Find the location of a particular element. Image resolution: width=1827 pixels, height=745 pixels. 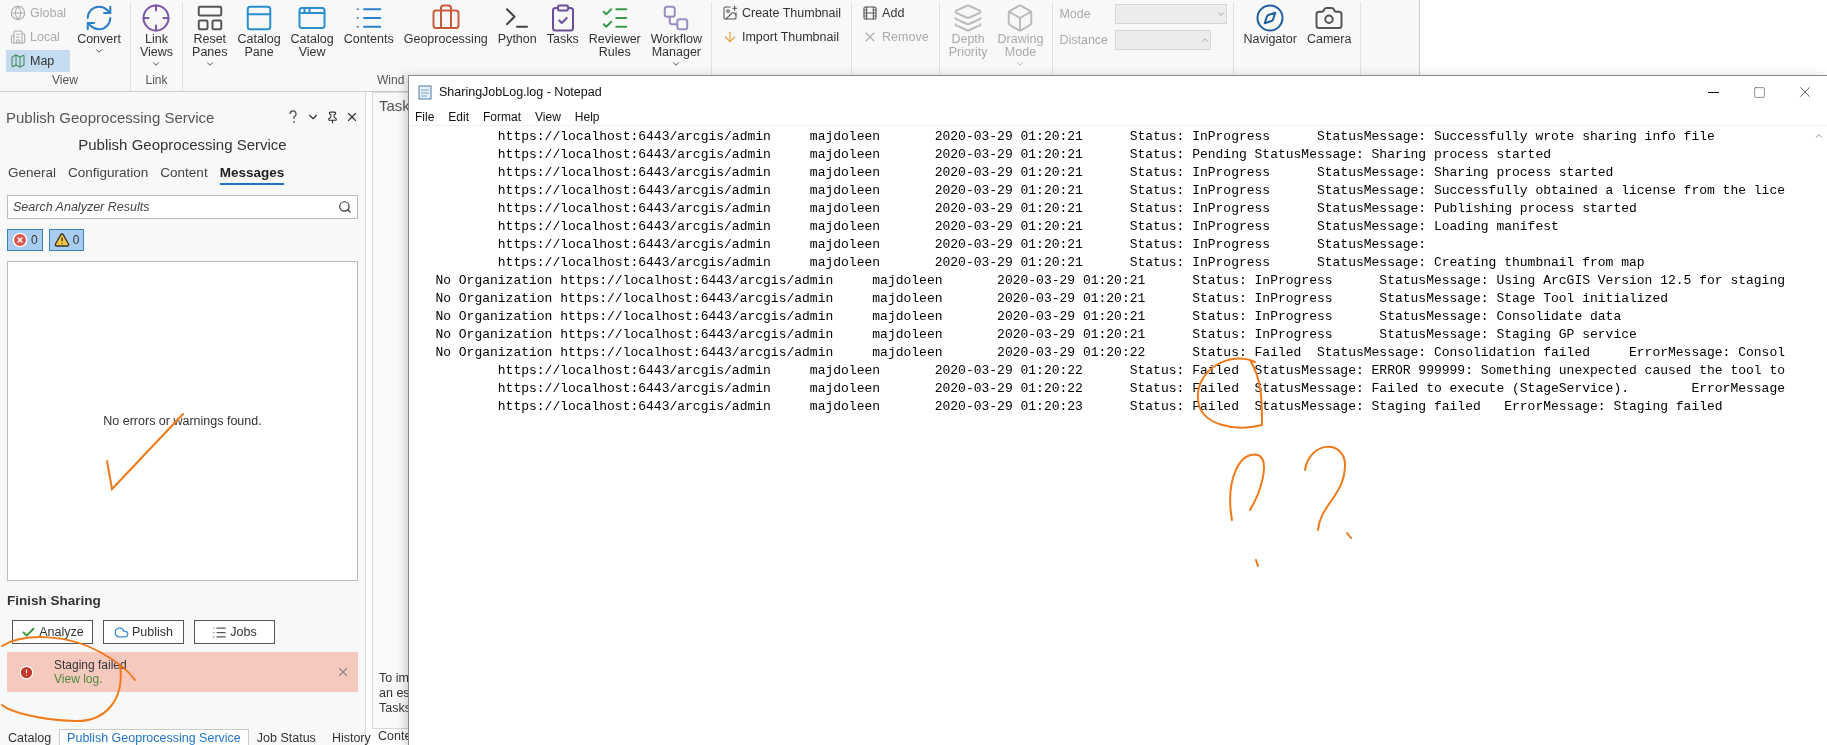

pane-tab: History is located at coordinates (351, 737).